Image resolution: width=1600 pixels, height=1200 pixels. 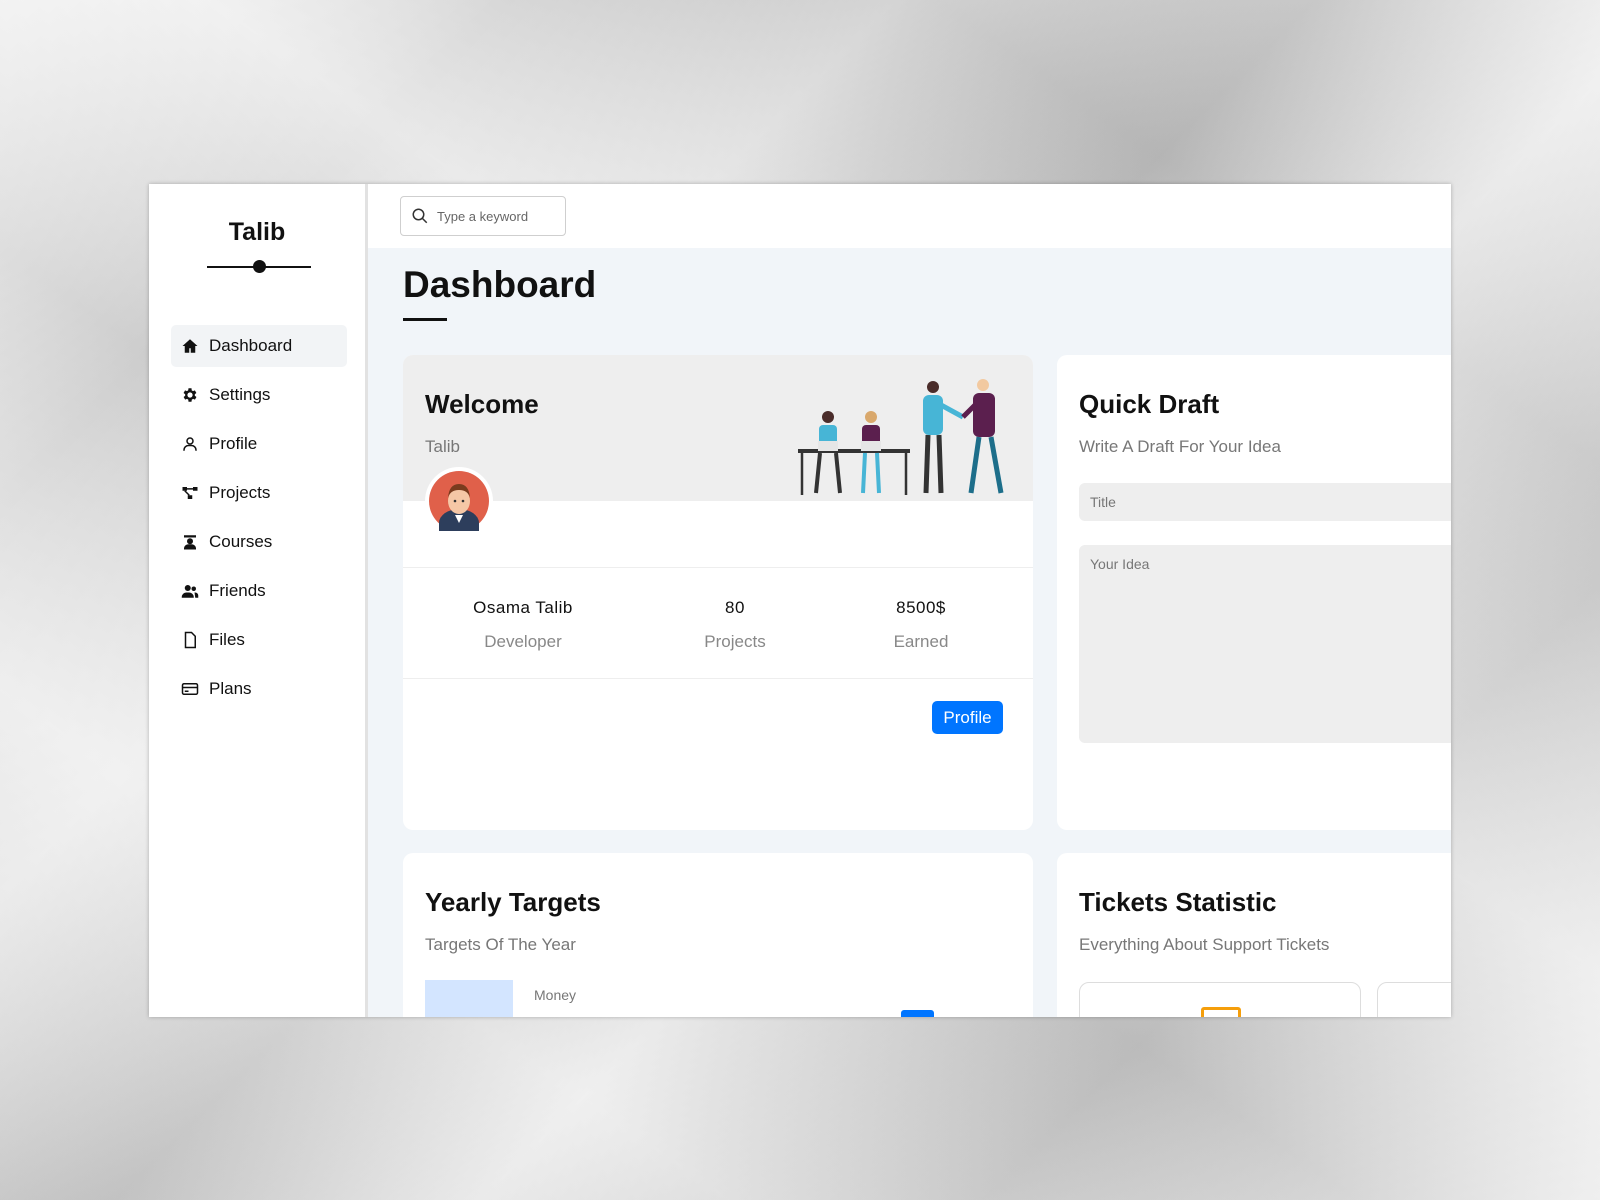 I want to click on brand-dot, so click(x=259, y=266).